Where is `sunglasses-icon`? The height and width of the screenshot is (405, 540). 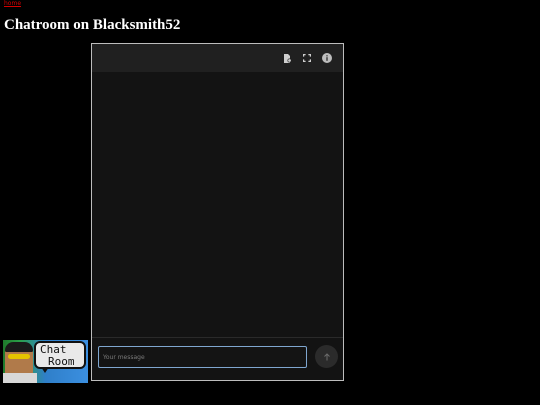 sunglasses-icon is located at coordinates (19, 356).